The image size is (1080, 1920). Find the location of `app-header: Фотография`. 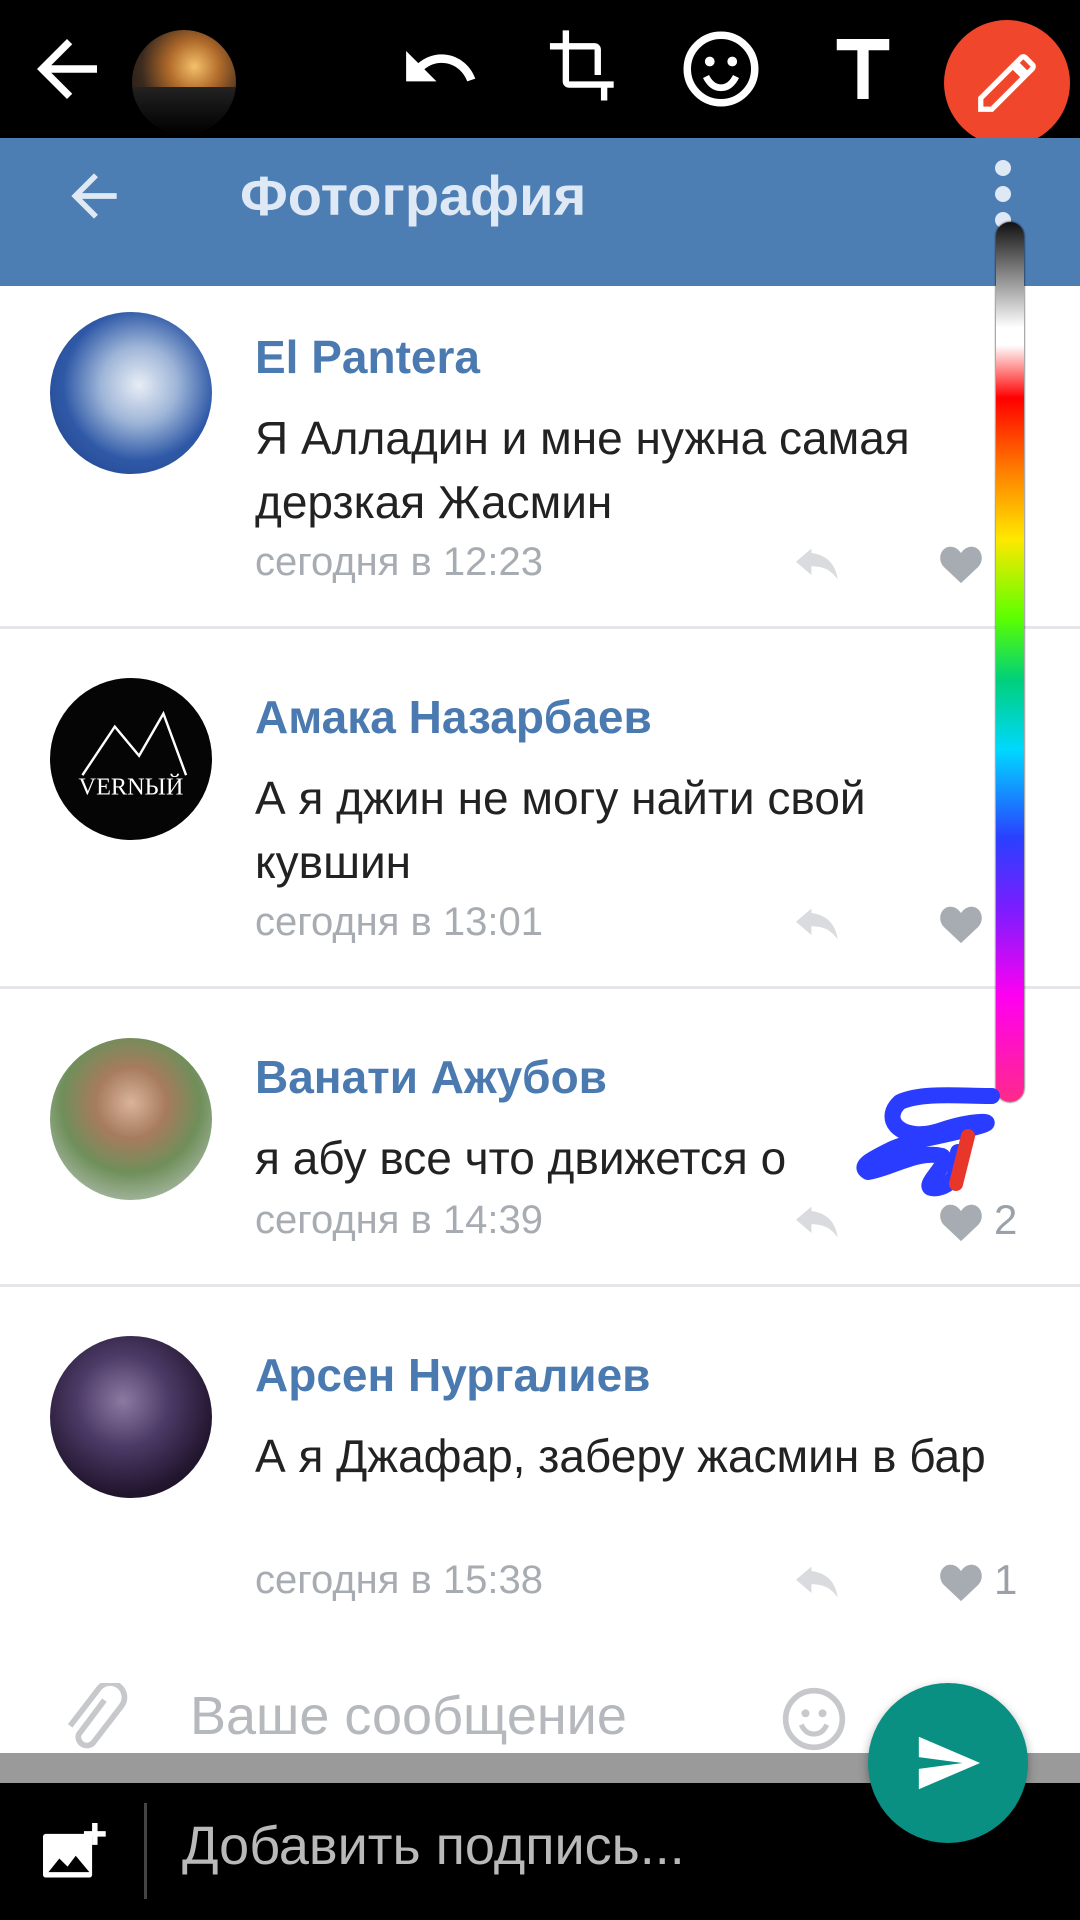

app-header: Фотография is located at coordinates (540, 212).